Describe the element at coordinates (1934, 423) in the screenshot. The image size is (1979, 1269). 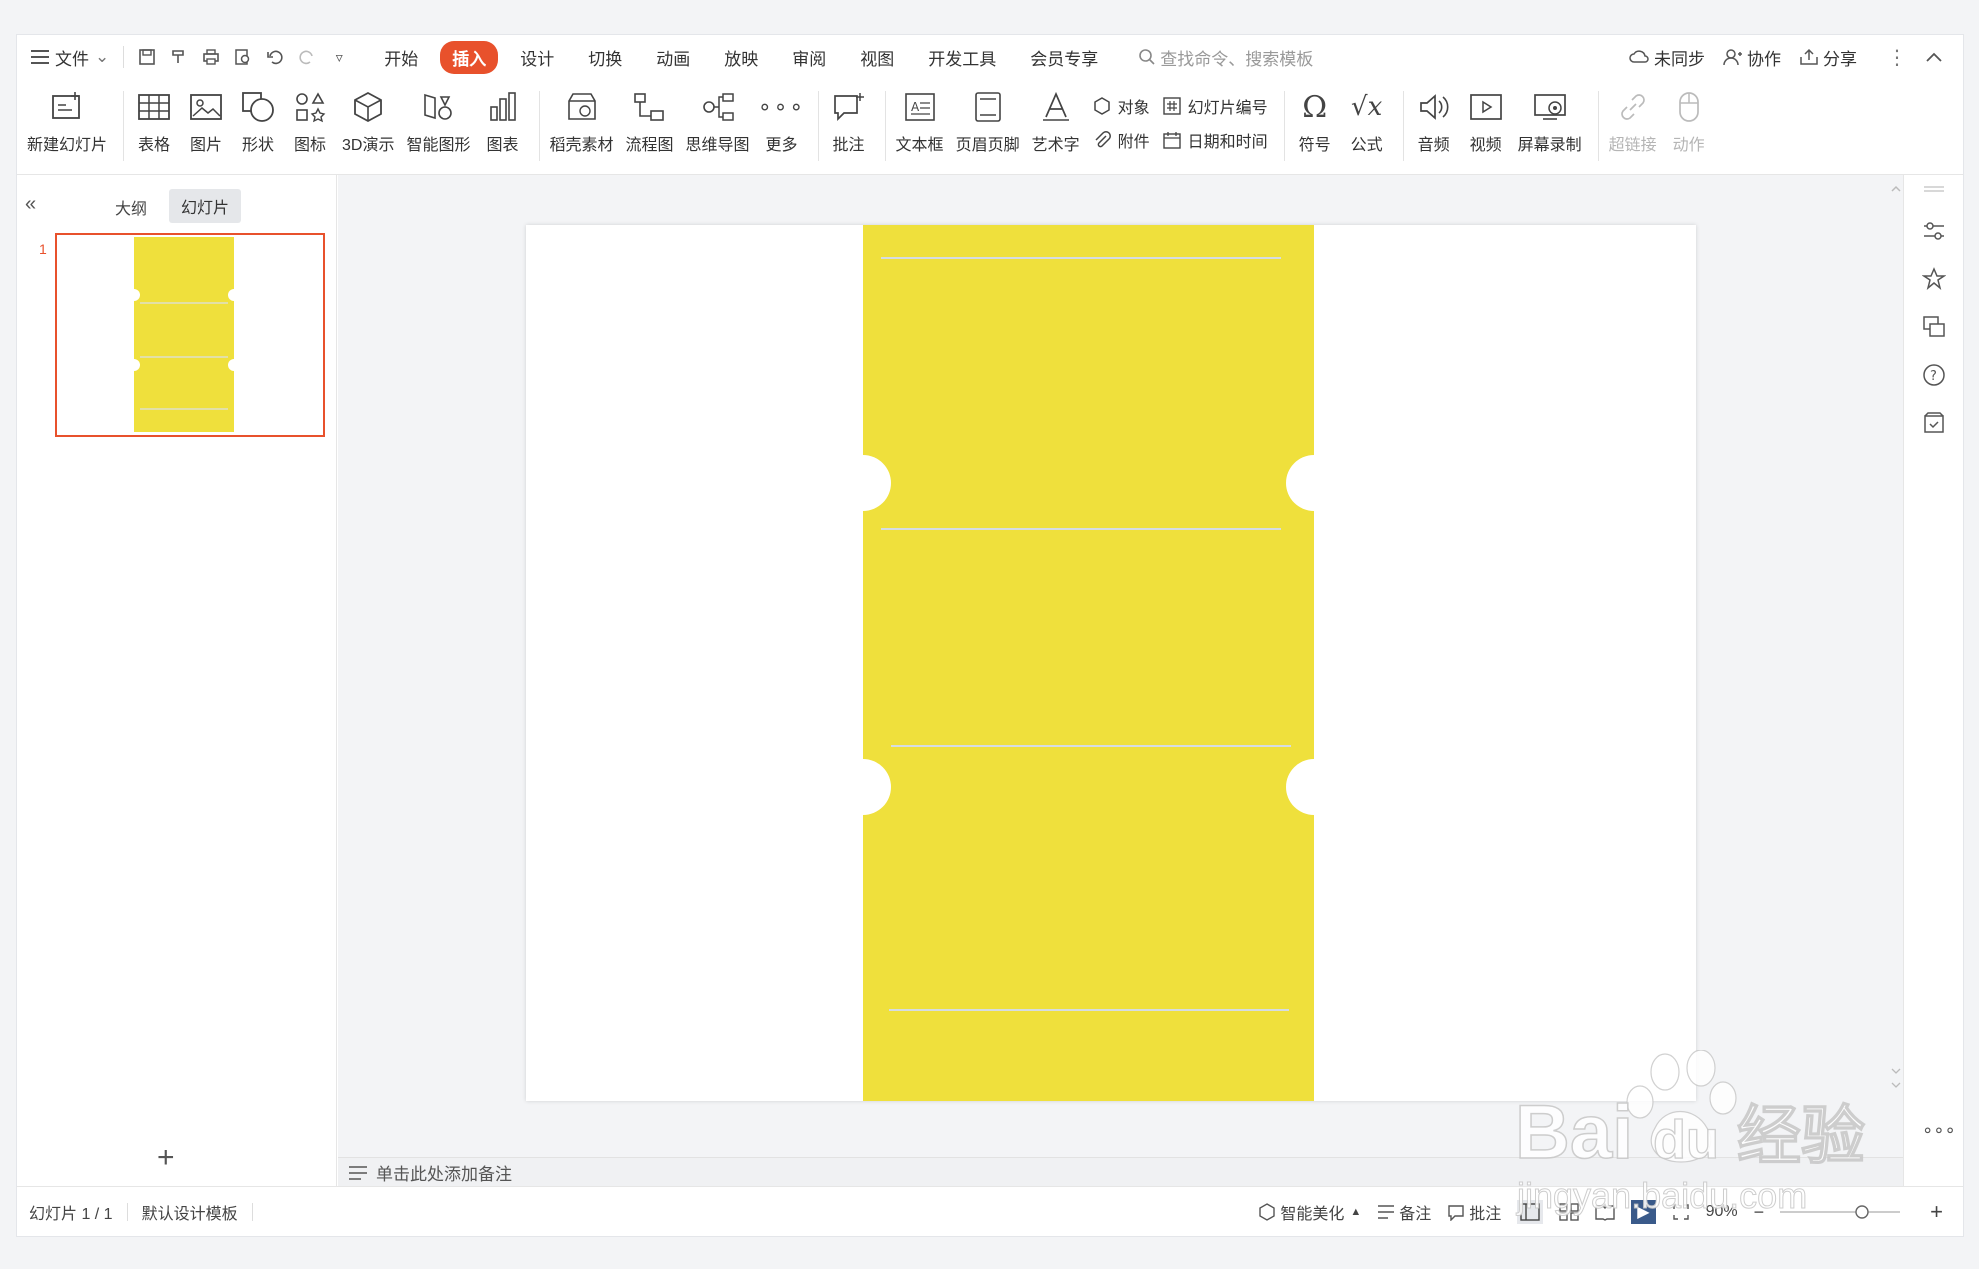
I see `backup-icon` at that location.